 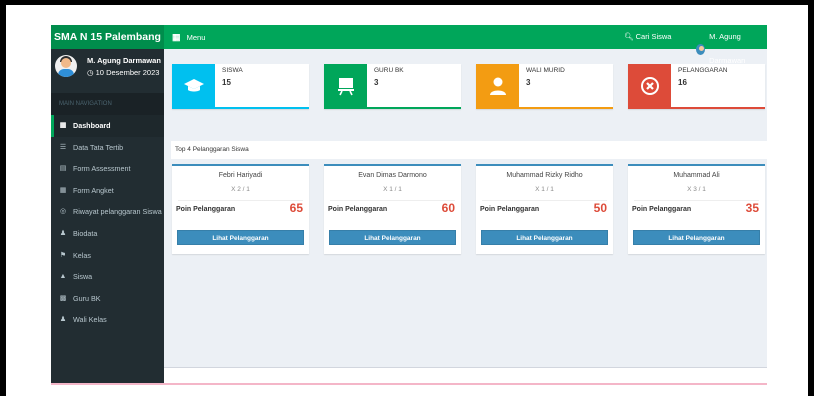 What do you see at coordinates (448, 208) in the screenshot?
I see `poin-value: 60` at bounding box center [448, 208].